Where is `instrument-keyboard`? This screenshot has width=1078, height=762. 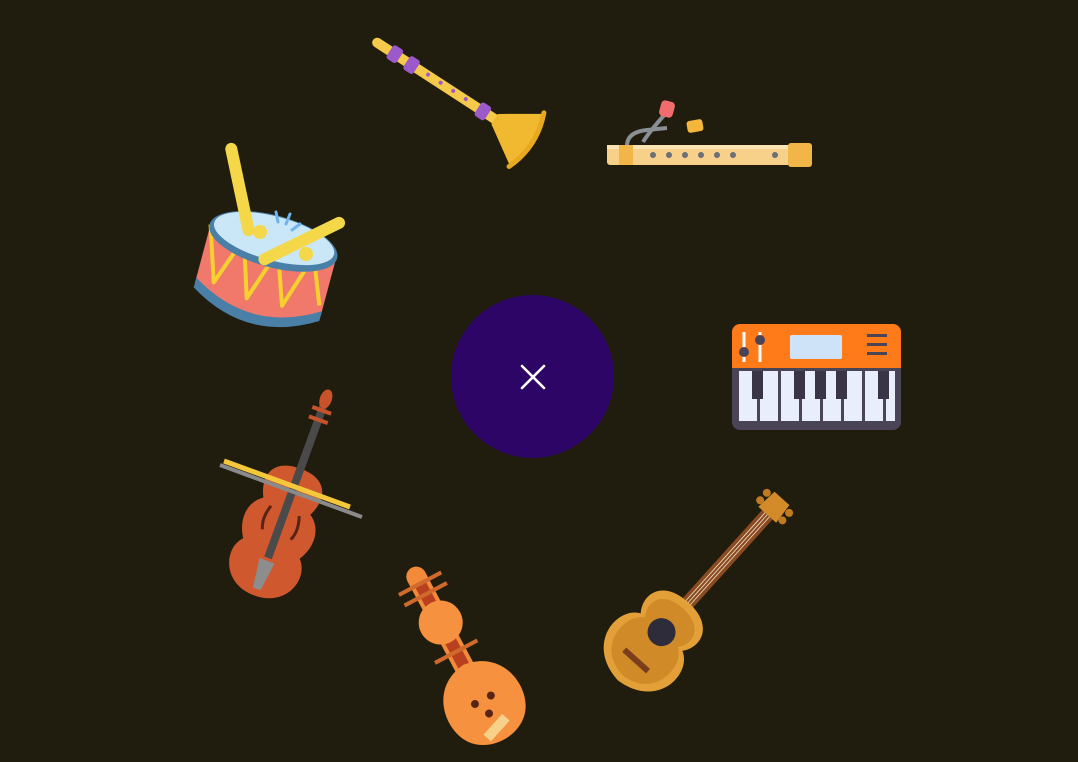
instrument-keyboard is located at coordinates (817, 377).